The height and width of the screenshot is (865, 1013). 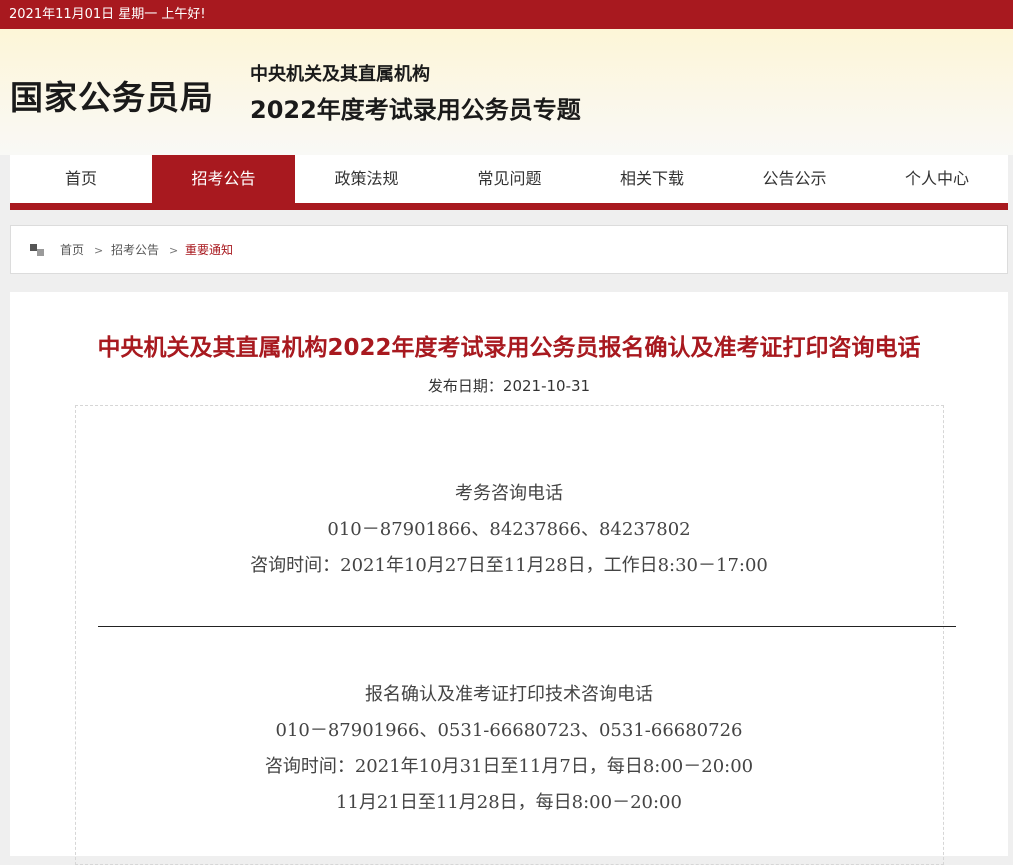 I want to click on section2-hours-2: 11月21日至11月28日，每日8:00－20:00, so click(x=509, y=802).